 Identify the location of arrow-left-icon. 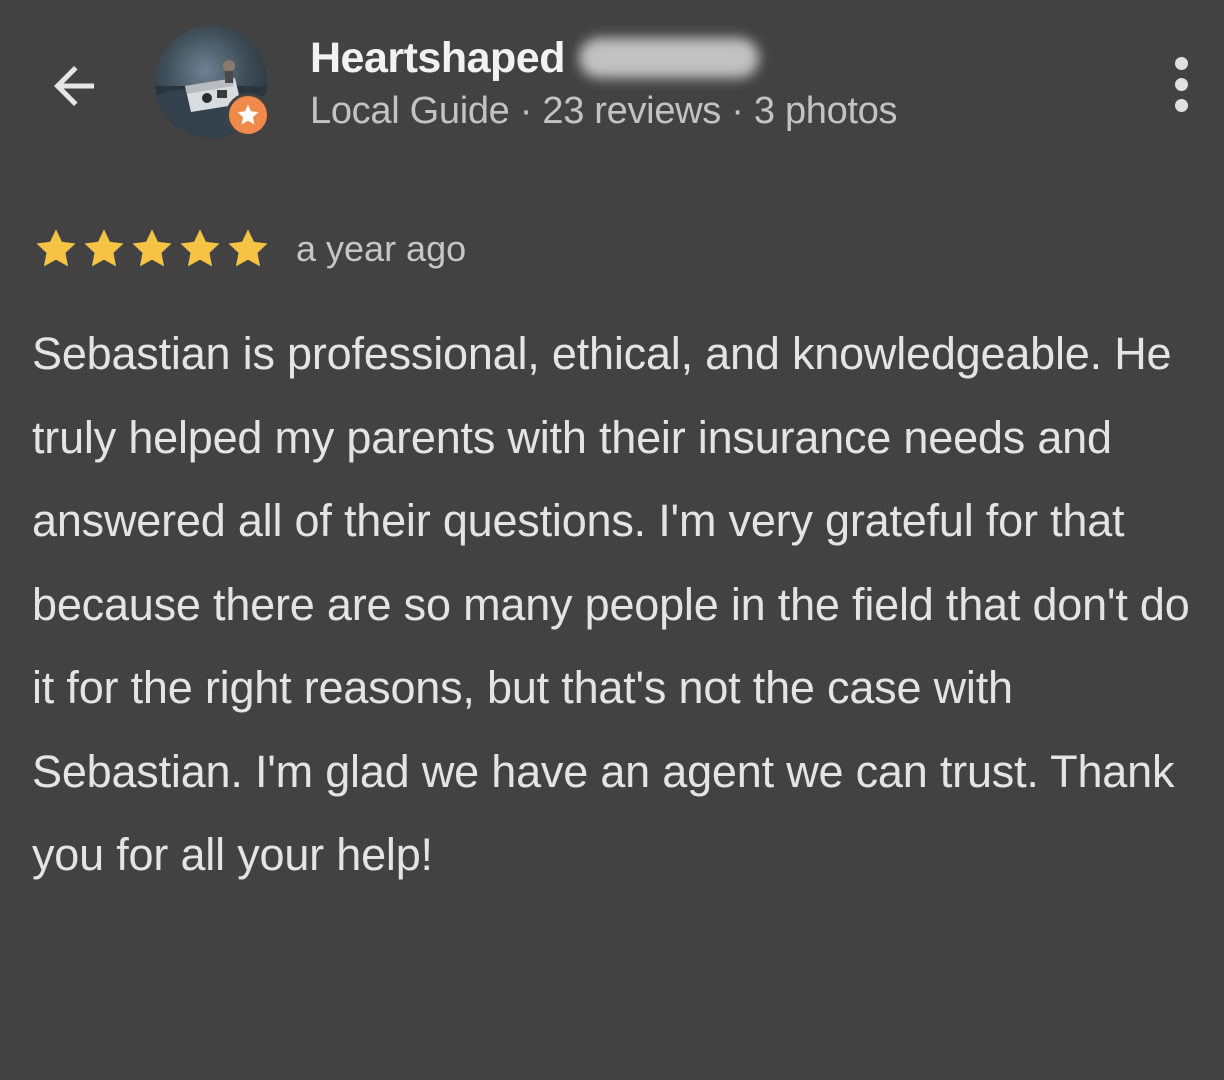
(74, 86).